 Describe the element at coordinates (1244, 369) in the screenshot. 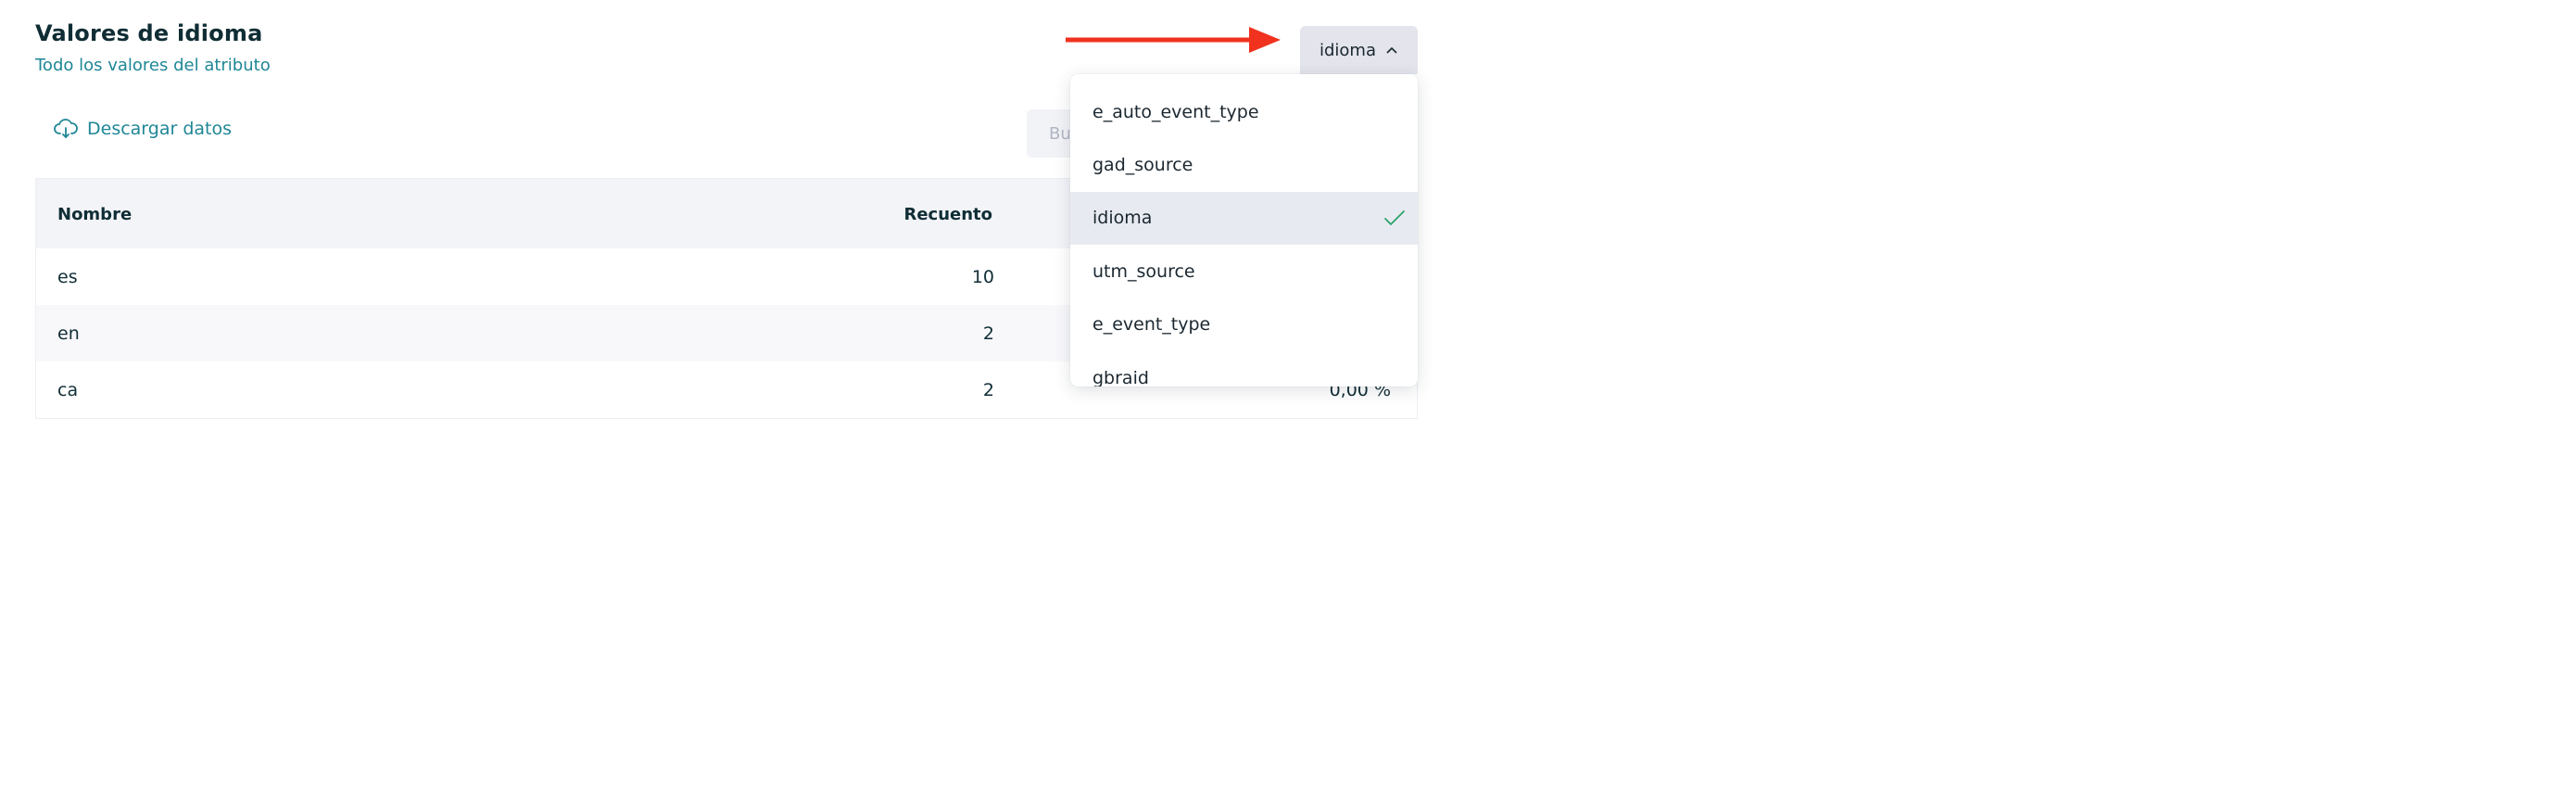

I see `dropdown-option-gbraid: gbraid` at that location.